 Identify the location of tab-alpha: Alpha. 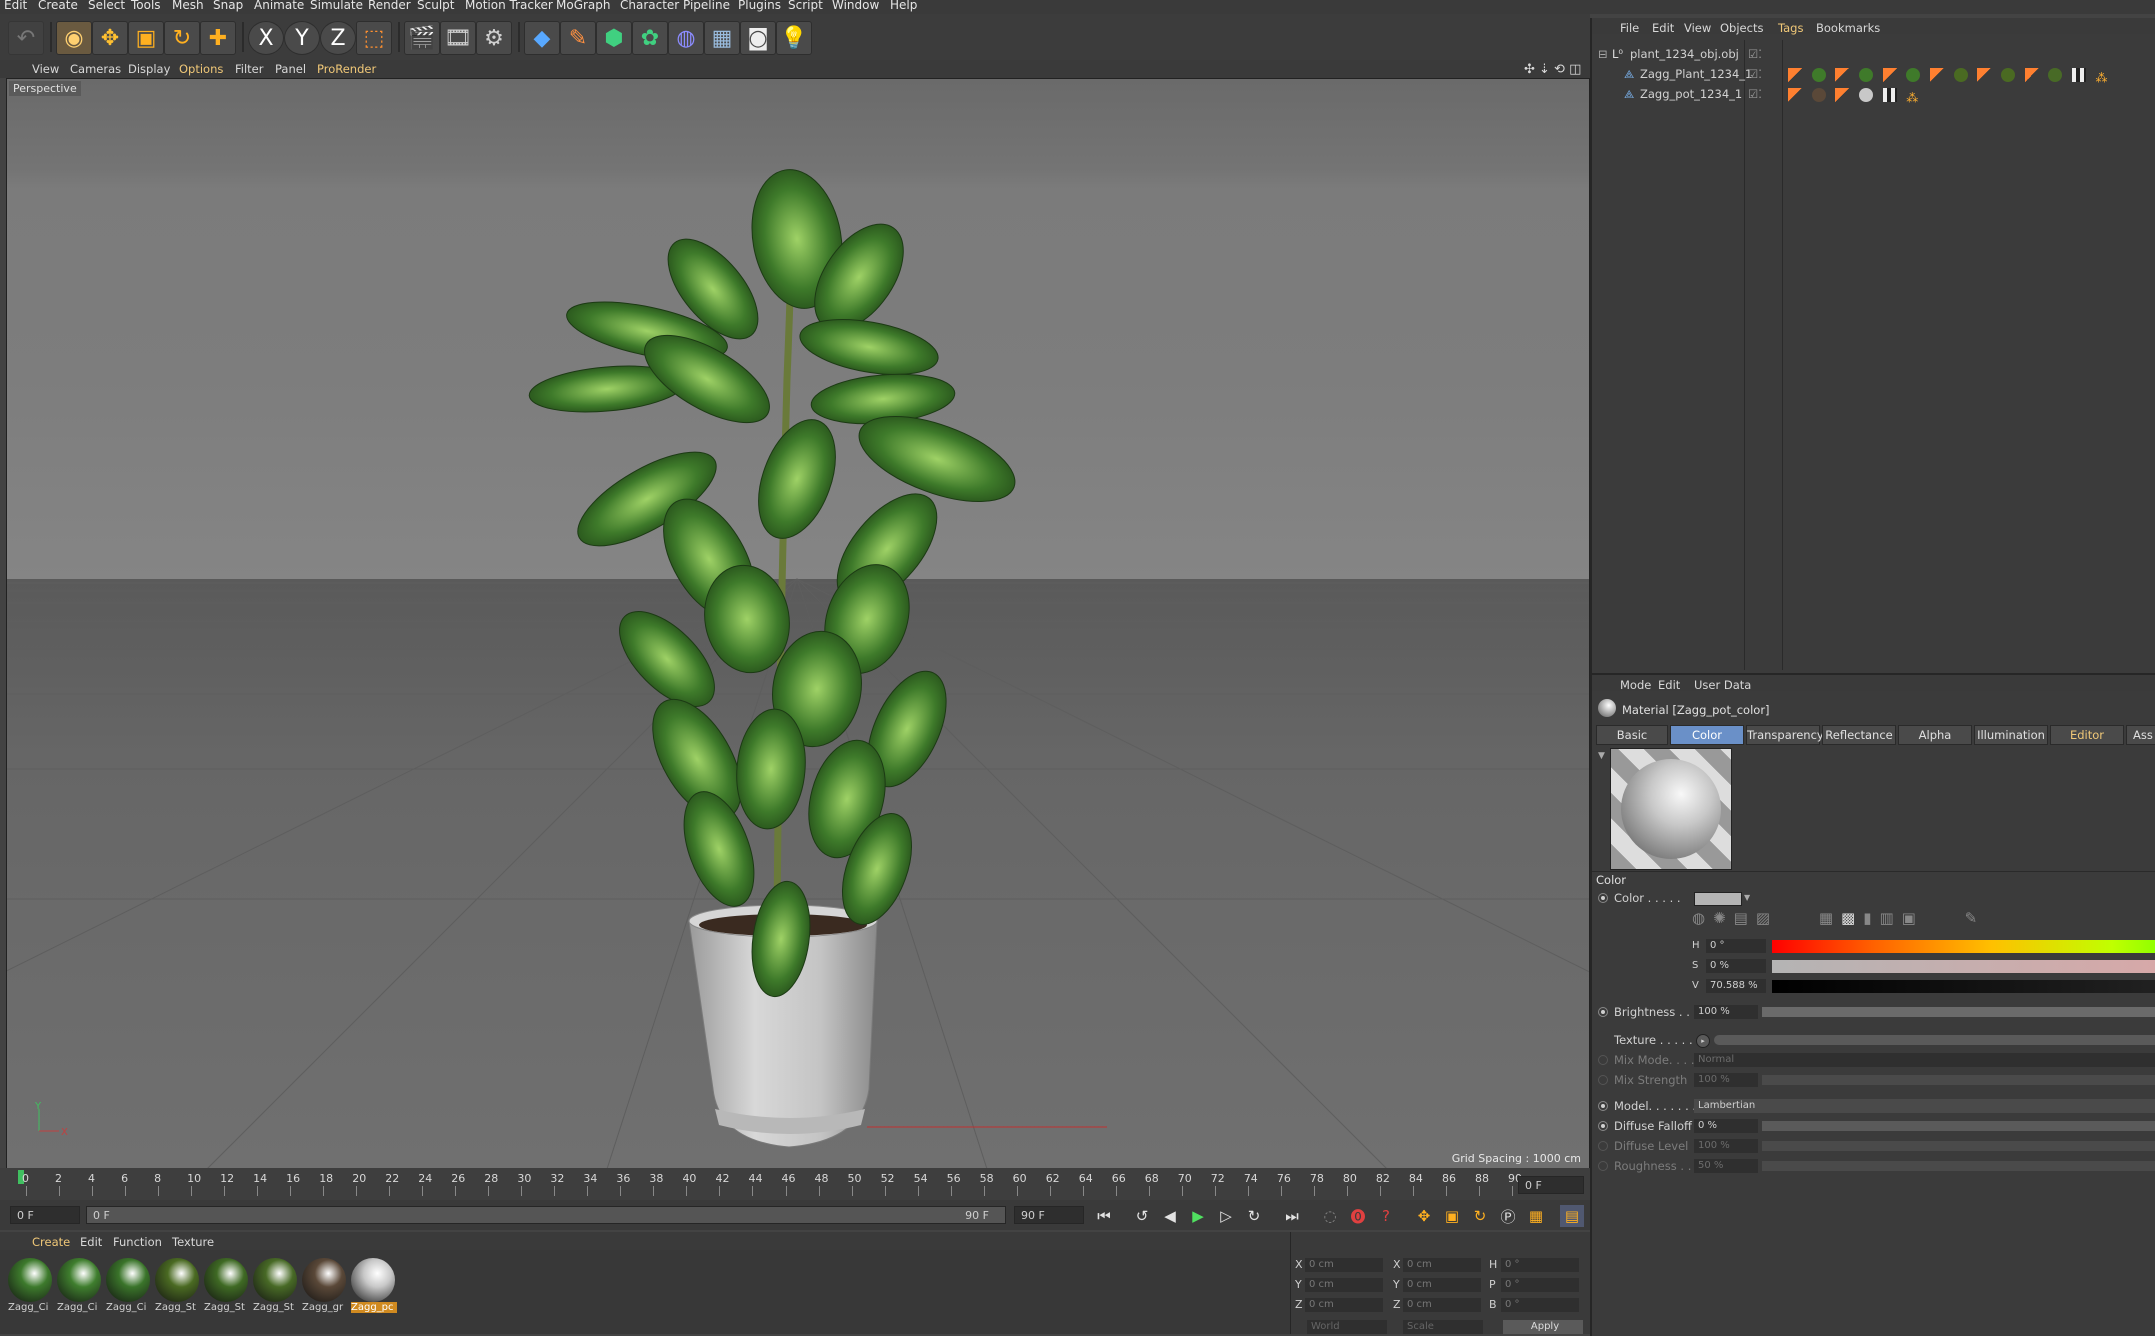
(1935, 735).